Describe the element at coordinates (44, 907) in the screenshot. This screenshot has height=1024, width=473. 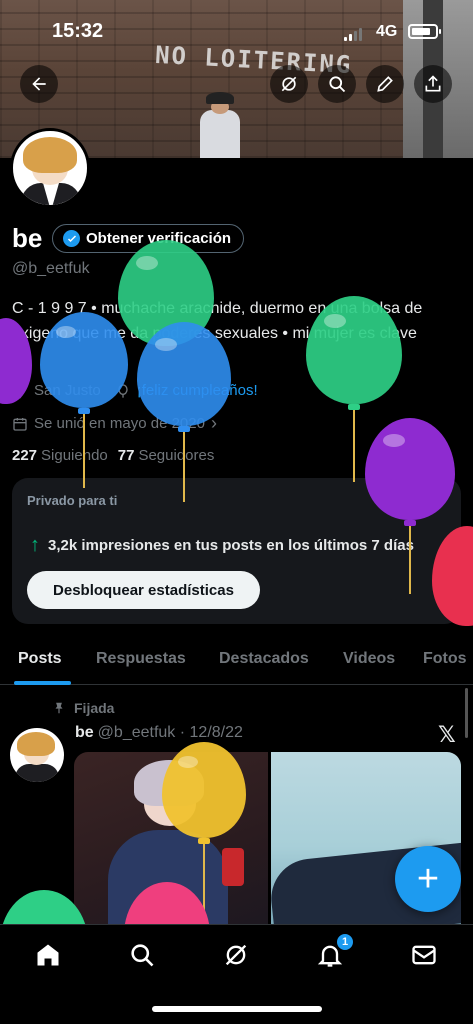
I see `balloon-green-bottom` at that location.